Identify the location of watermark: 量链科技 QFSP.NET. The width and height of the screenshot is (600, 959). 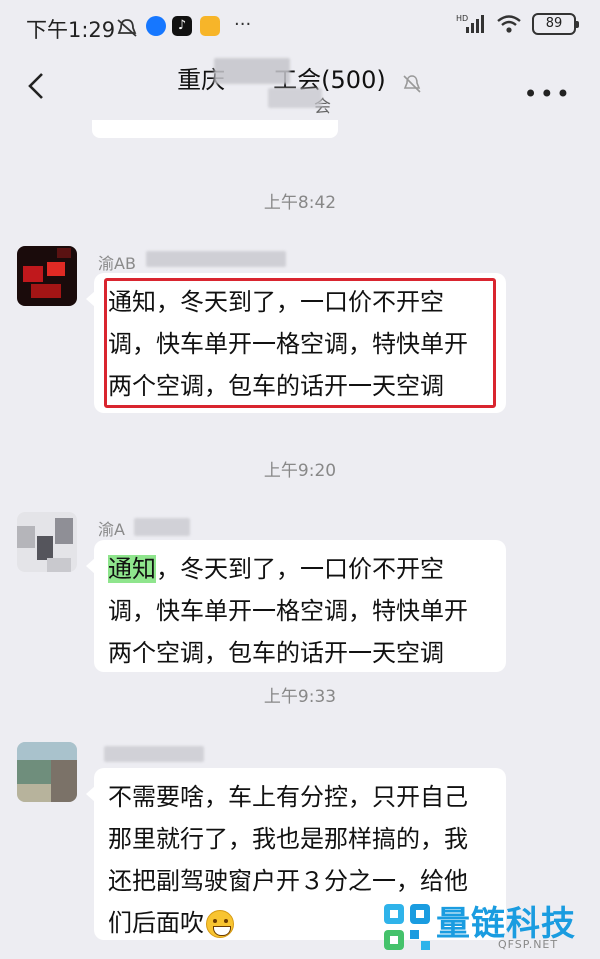
(487, 926).